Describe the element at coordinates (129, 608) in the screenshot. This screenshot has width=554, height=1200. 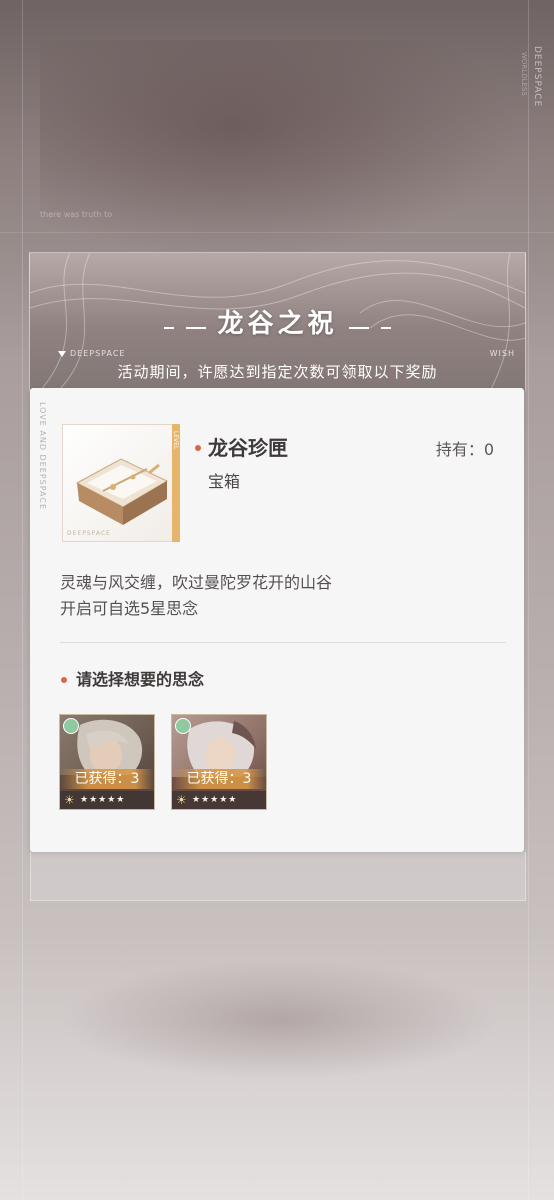
I see `description-line: 开启可自选5星思念` at that location.